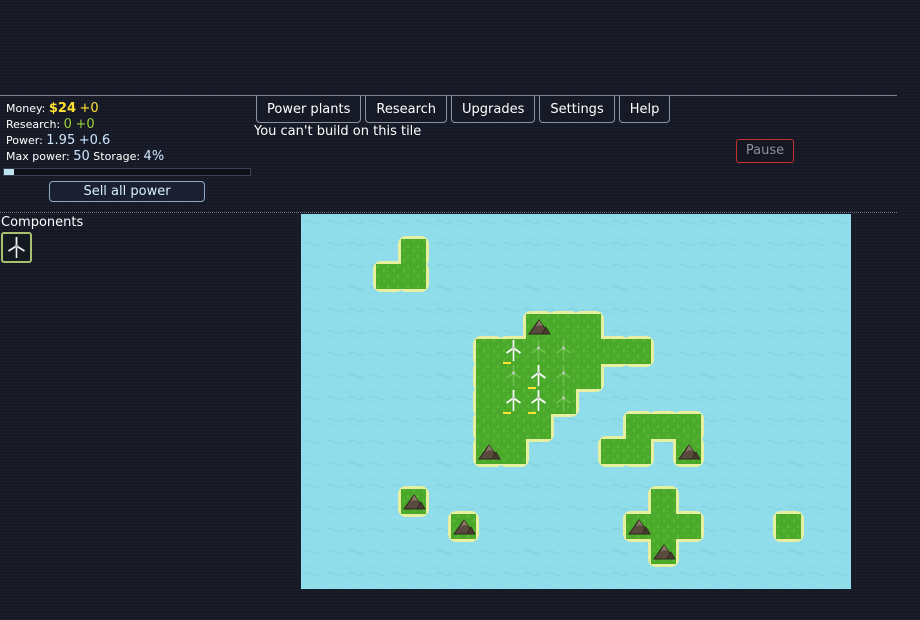  What do you see at coordinates (42, 222) in the screenshot?
I see `components-title: Components` at bounding box center [42, 222].